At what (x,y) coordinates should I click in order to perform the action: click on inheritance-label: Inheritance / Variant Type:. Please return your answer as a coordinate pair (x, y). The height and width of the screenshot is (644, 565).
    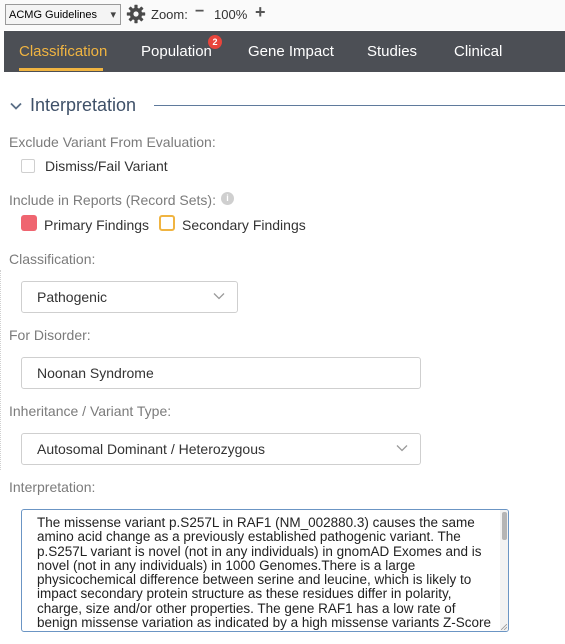
    Looking at the image, I should click on (90, 411).